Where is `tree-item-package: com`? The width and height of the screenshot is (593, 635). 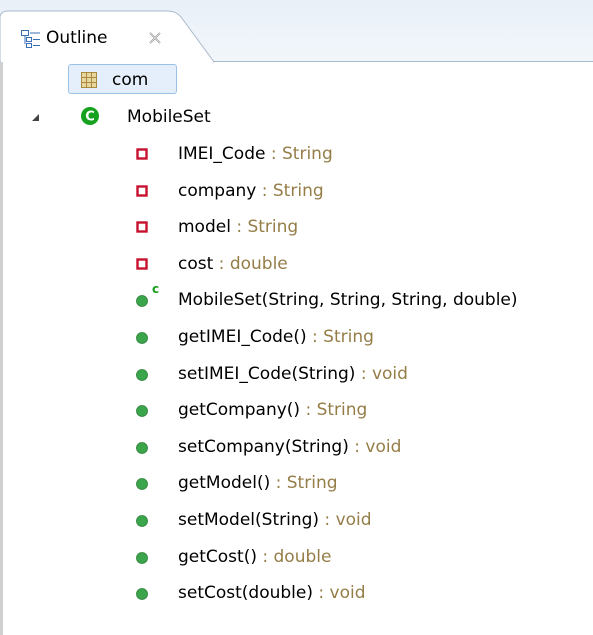
tree-item-package: com is located at coordinates (296, 80).